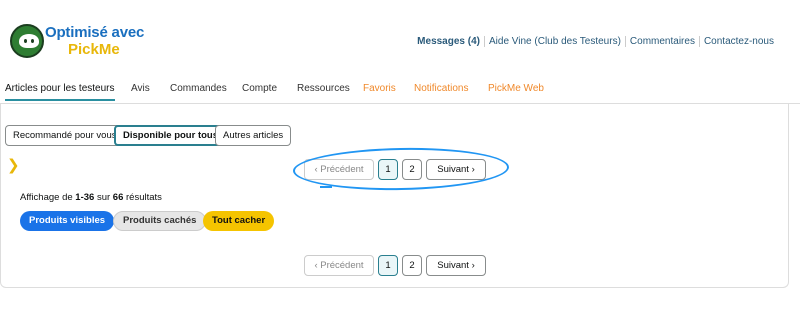 This screenshot has width=800, height=311. What do you see at coordinates (160, 221) in the screenshot?
I see `hidden-products-button: Produits cachés` at bounding box center [160, 221].